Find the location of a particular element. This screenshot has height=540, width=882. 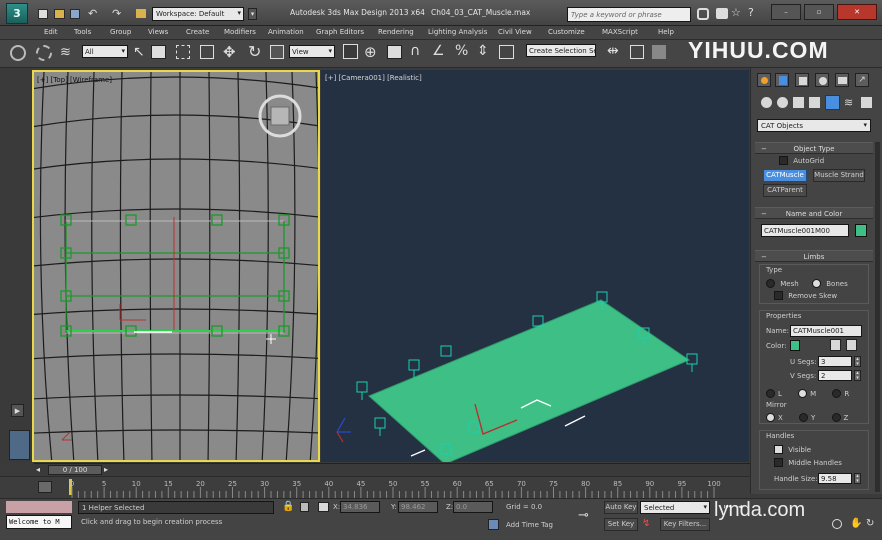

maximize-icon: ▫ is located at coordinates (819, 12).